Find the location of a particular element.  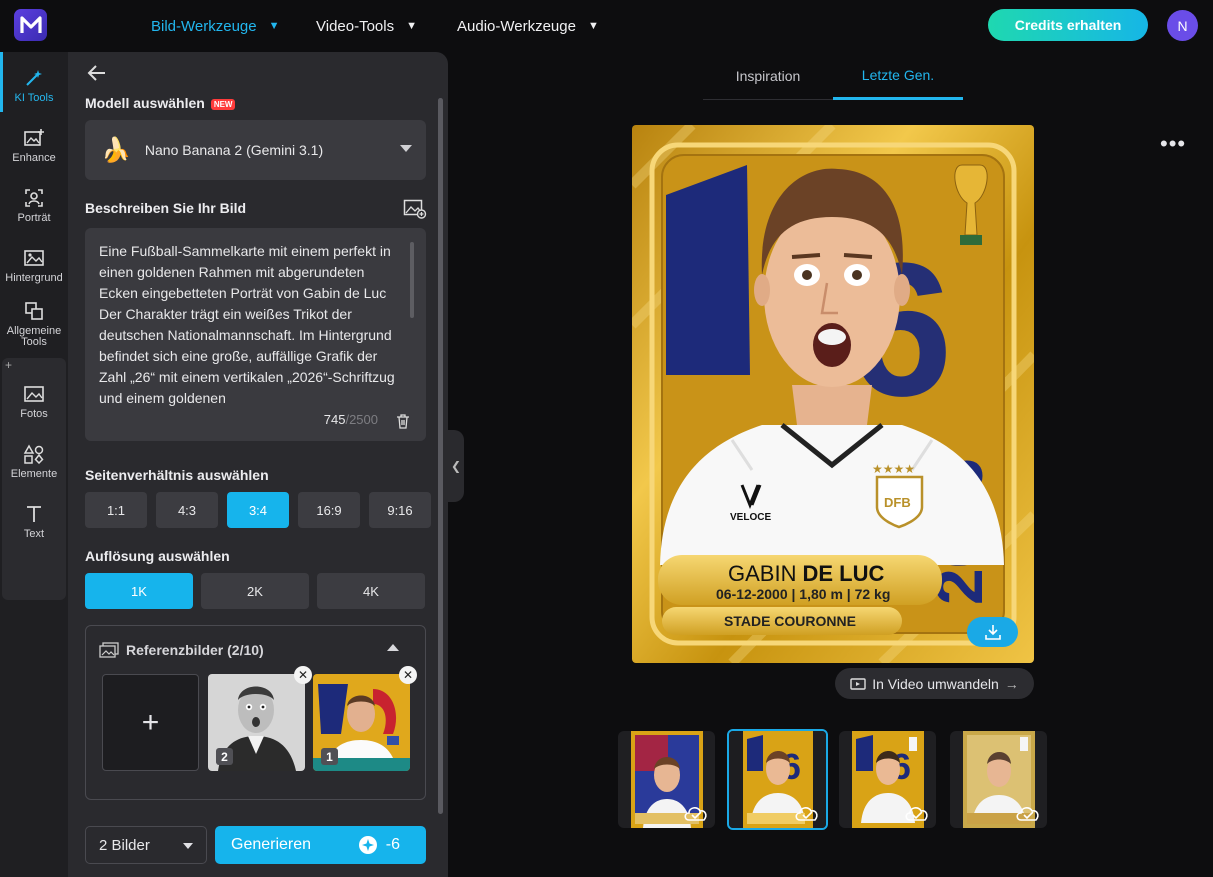

rail-item-elements: Elemente is located at coordinates (34, 462).